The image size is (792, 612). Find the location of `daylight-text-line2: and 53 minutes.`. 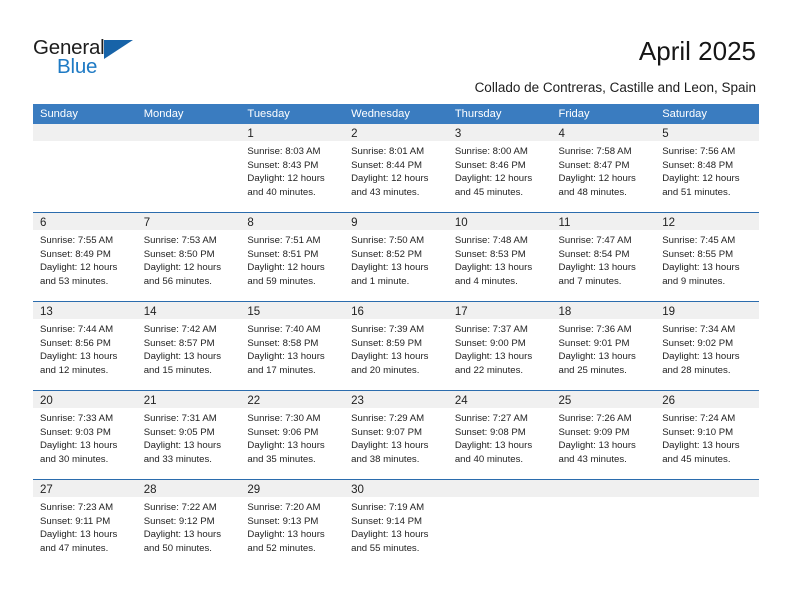

daylight-text-line2: and 53 minutes. is located at coordinates (74, 281).